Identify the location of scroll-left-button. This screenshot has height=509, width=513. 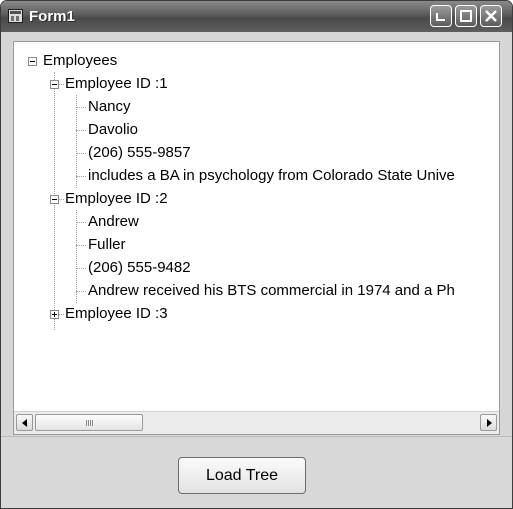
(24, 422).